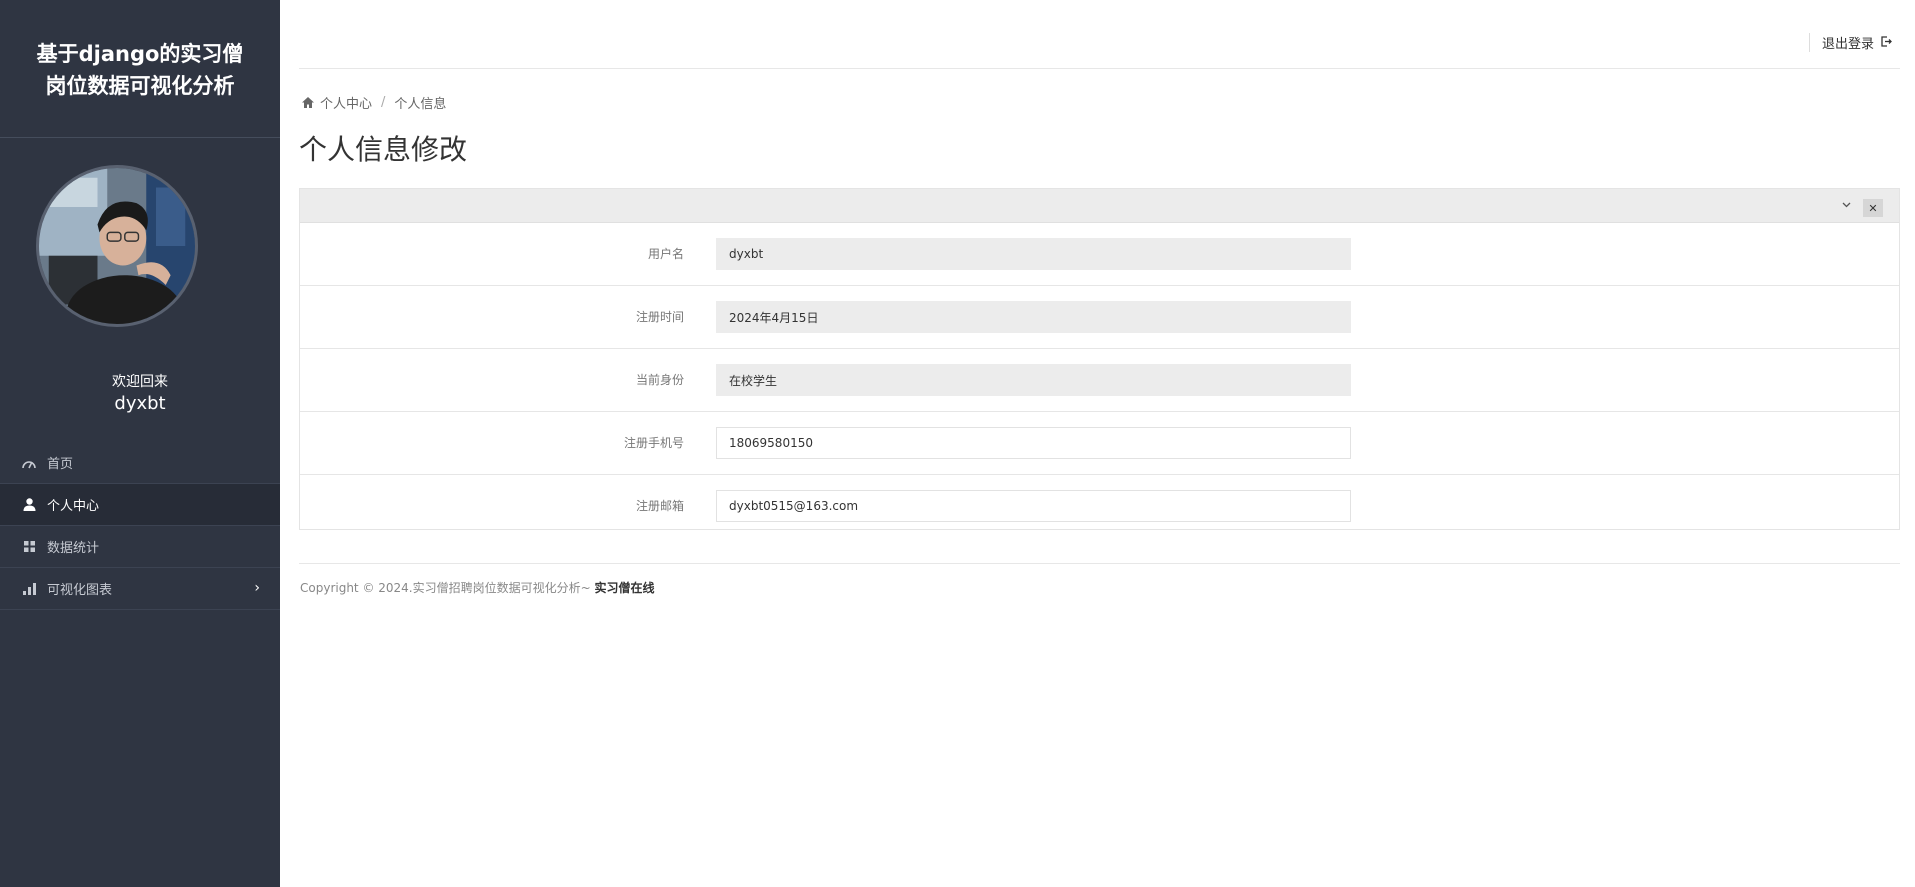 The image size is (1915, 887). What do you see at coordinates (659, 506) in the screenshot?
I see `email-label: 注册邮箱` at bounding box center [659, 506].